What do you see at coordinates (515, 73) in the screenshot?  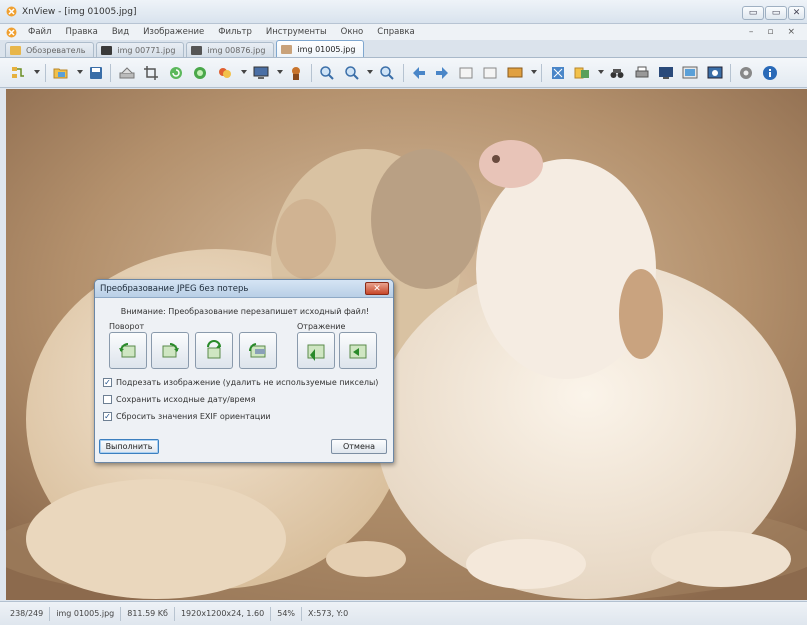 I see `slideshow-icon` at bounding box center [515, 73].